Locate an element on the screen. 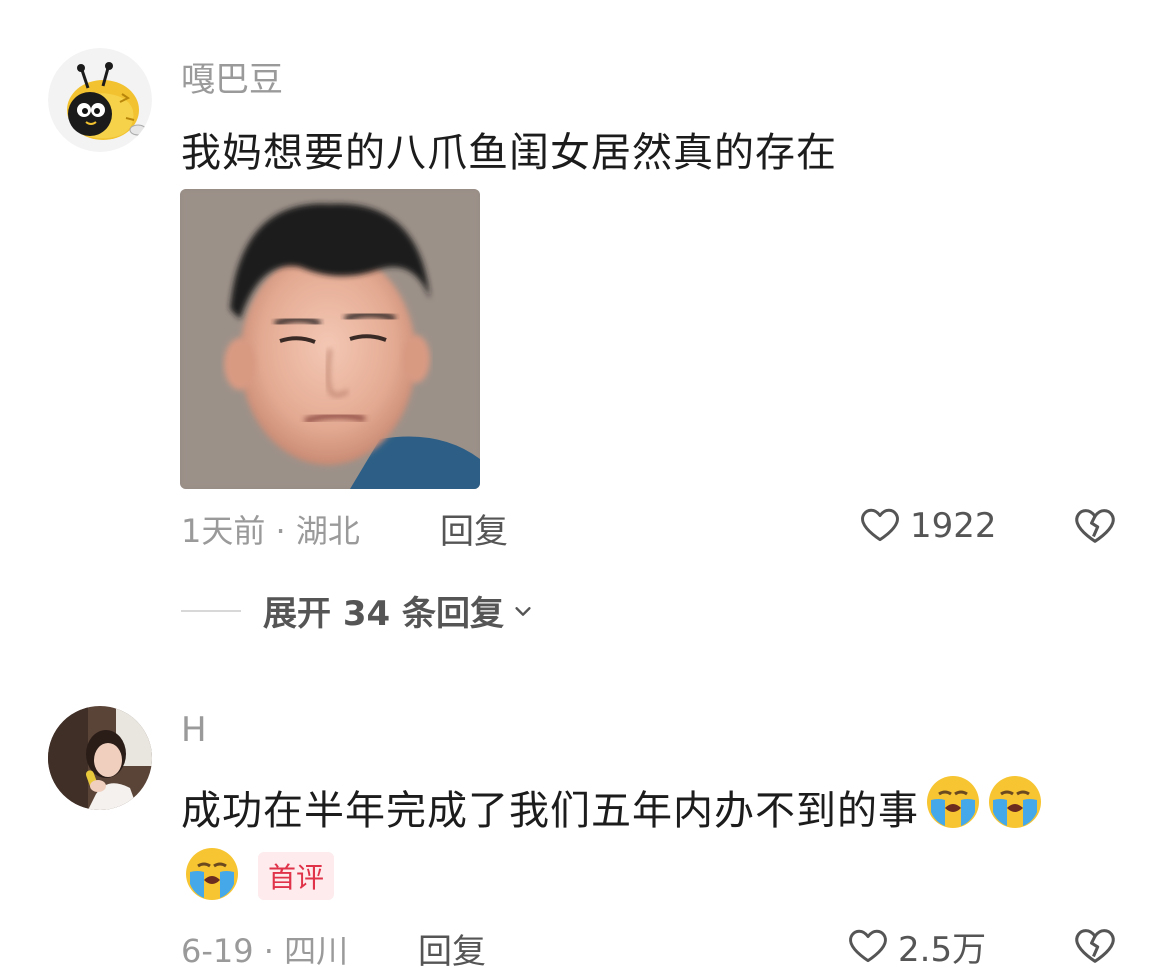  like-button: 2.5万 is located at coordinates (916, 946).